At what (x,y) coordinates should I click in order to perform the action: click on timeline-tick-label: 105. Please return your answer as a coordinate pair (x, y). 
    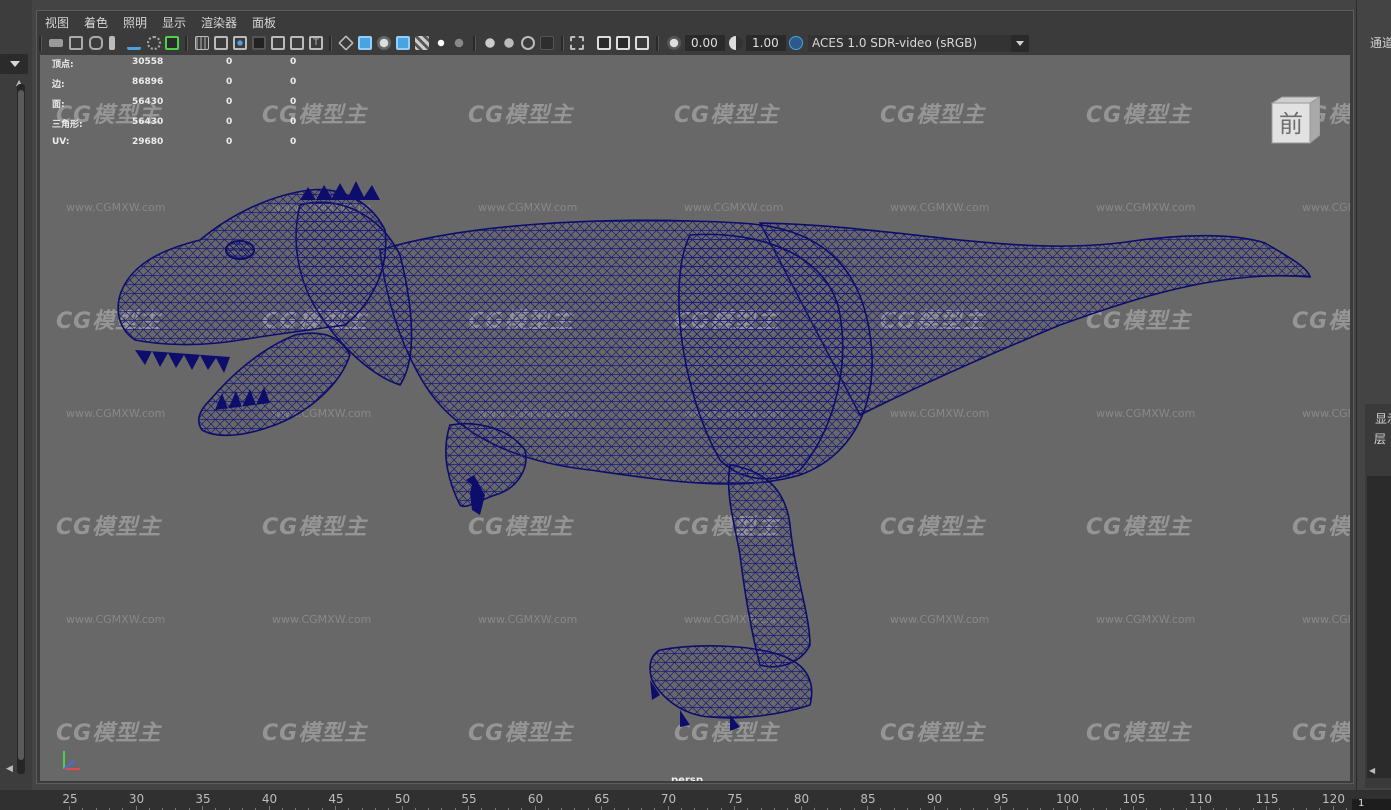
    Looking at the image, I should click on (1134, 799).